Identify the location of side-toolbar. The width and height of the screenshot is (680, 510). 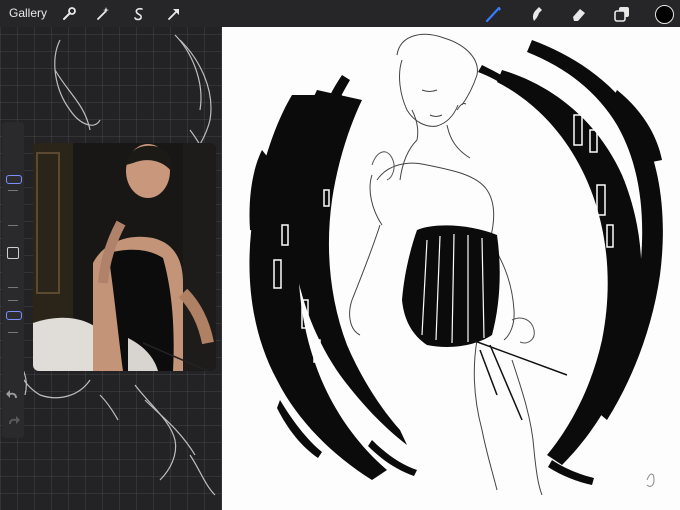
(13, 280).